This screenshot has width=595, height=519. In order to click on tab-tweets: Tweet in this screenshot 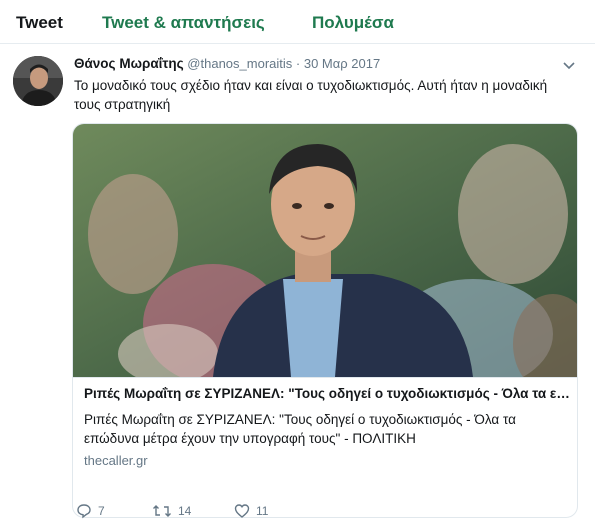, I will do `click(39, 23)`.